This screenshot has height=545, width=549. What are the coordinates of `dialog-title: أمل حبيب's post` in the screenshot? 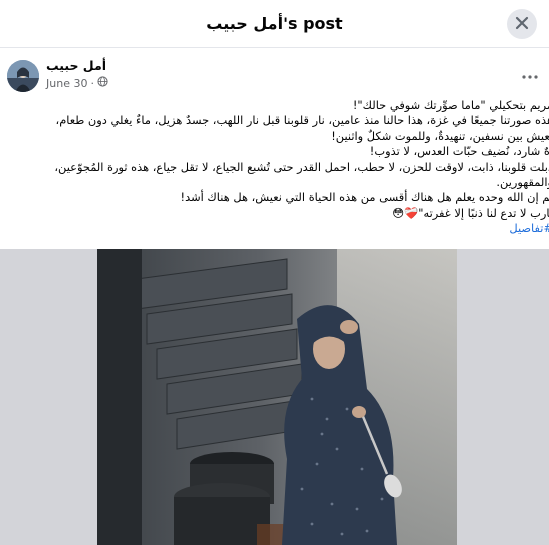 It's located at (274, 23).